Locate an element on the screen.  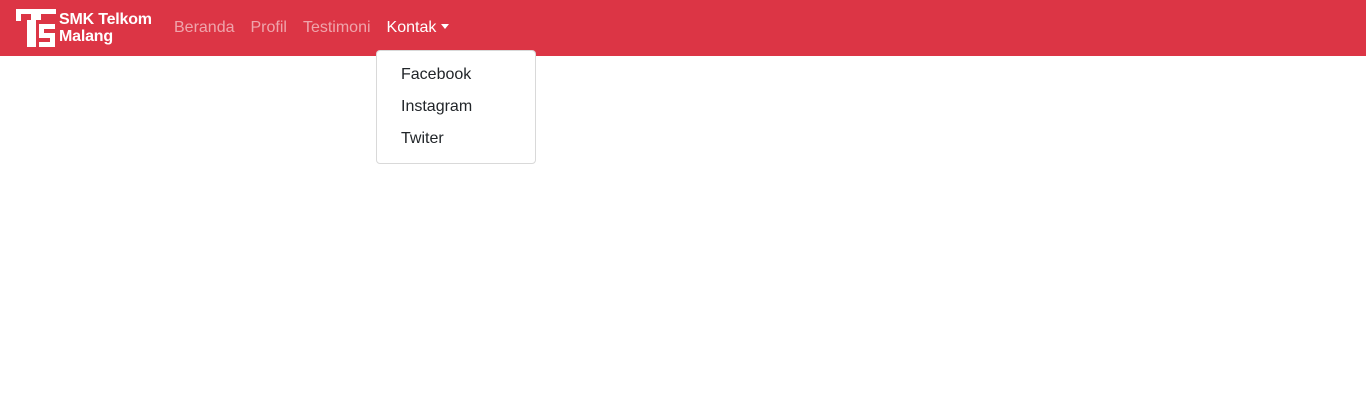
dropdown-item-twiter: Twiter is located at coordinates (456, 139).